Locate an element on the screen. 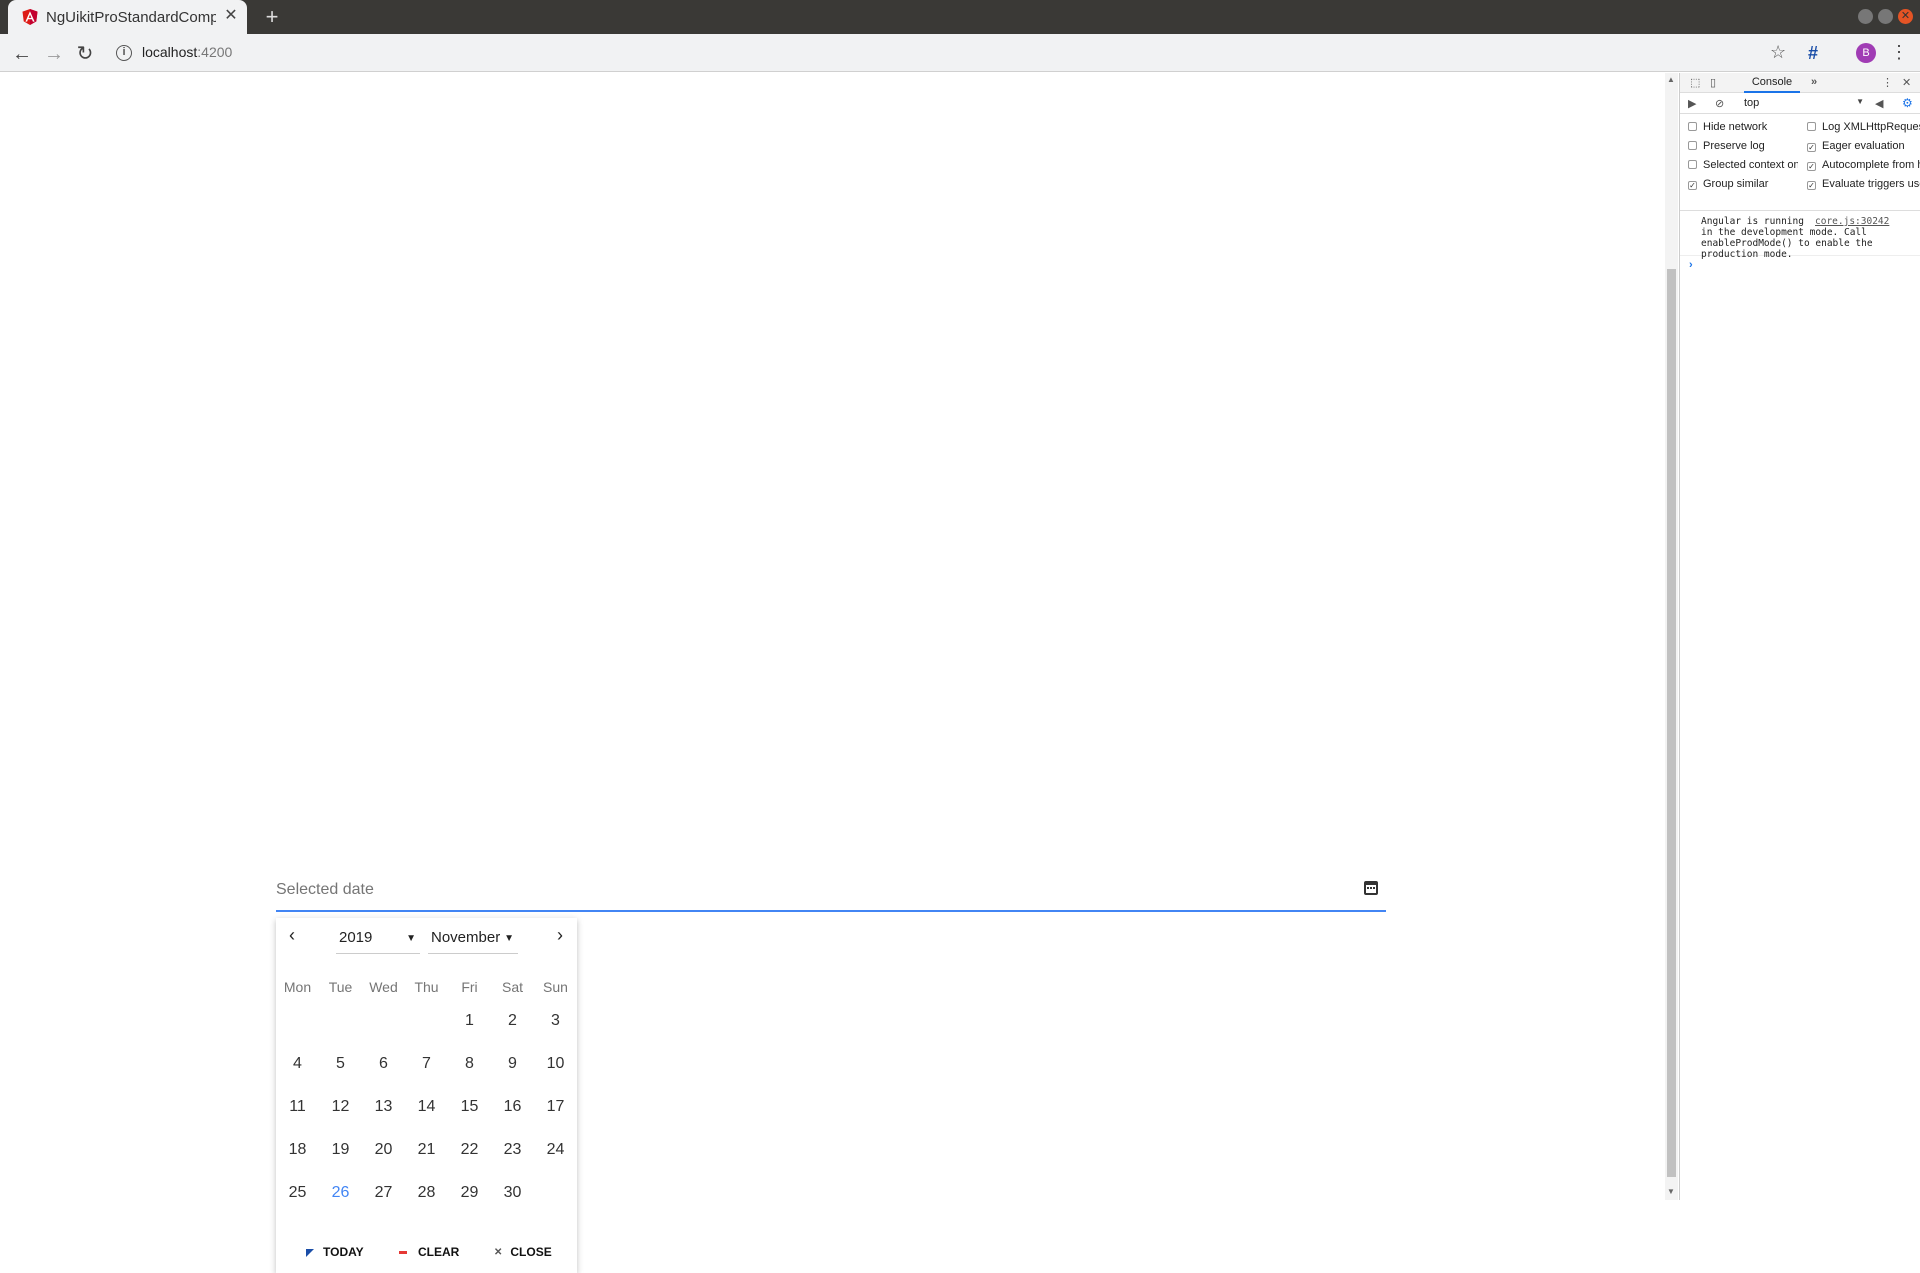 The height and width of the screenshot is (1273, 1920). day-cell: 20 is located at coordinates (383, 1160).